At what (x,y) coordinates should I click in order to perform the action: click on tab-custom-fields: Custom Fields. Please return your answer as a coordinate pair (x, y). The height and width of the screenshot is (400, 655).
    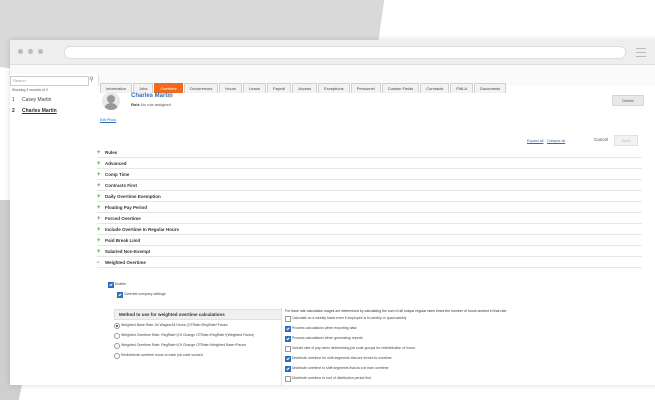
    Looking at the image, I should click on (400, 88).